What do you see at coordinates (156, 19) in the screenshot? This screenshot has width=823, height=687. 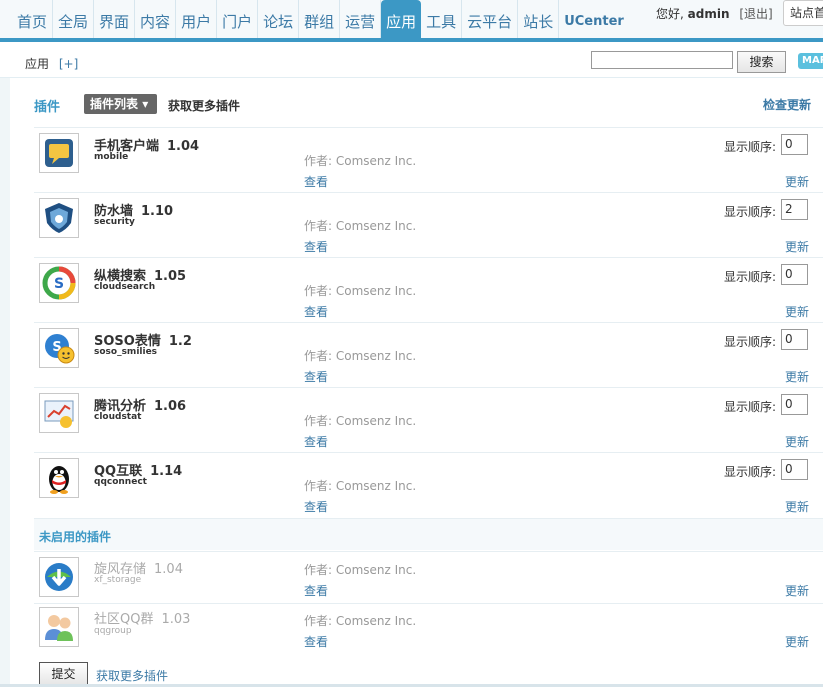 I see `nav-item-content: 内容` at bounding box center [156, 19].